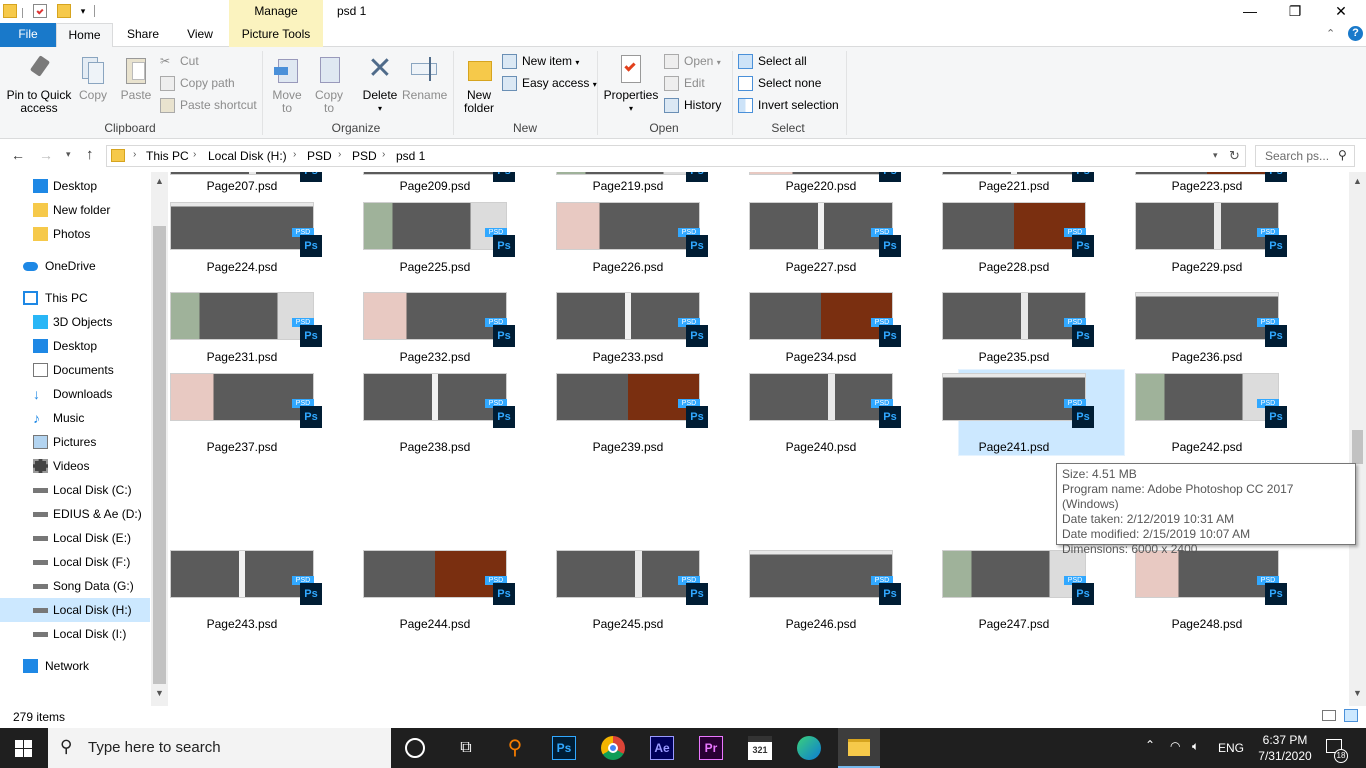  I want to click on breadcrumb-local-disk-h: Local Disk (H:), so click(247, 156).